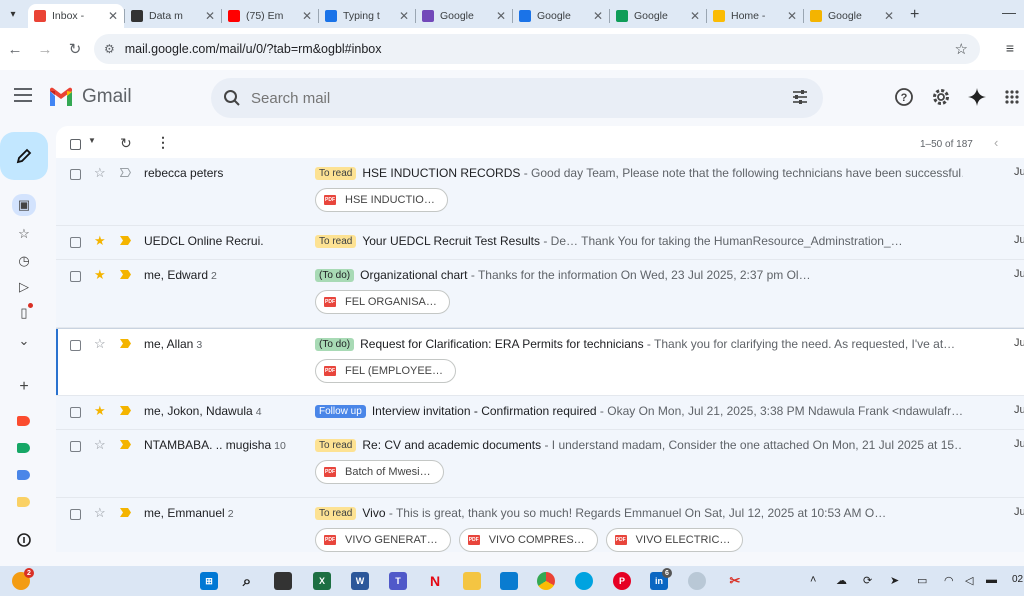  I want to click on search-input, so click(511, 98).